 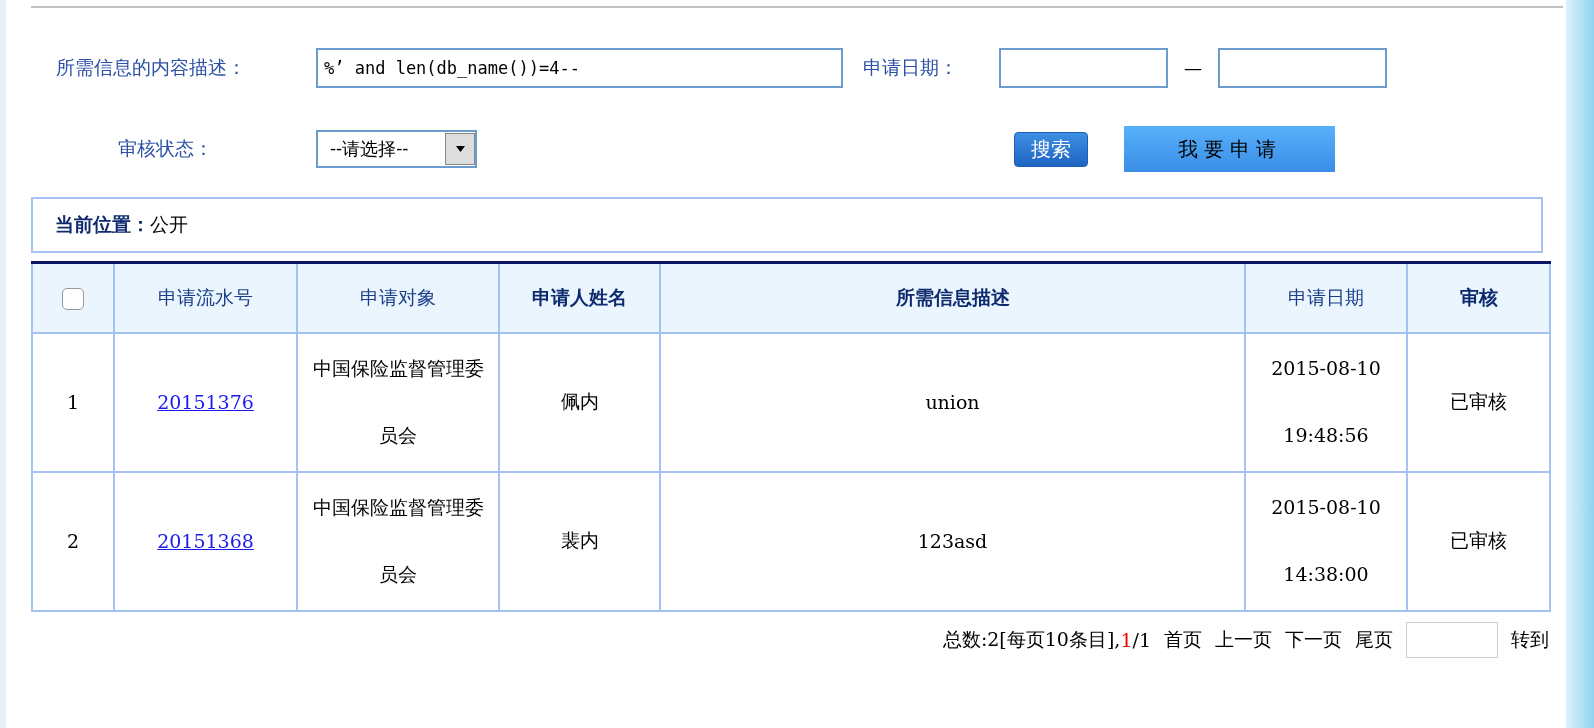 I want to click on table-cell: 2, so click(x=73, y=541).